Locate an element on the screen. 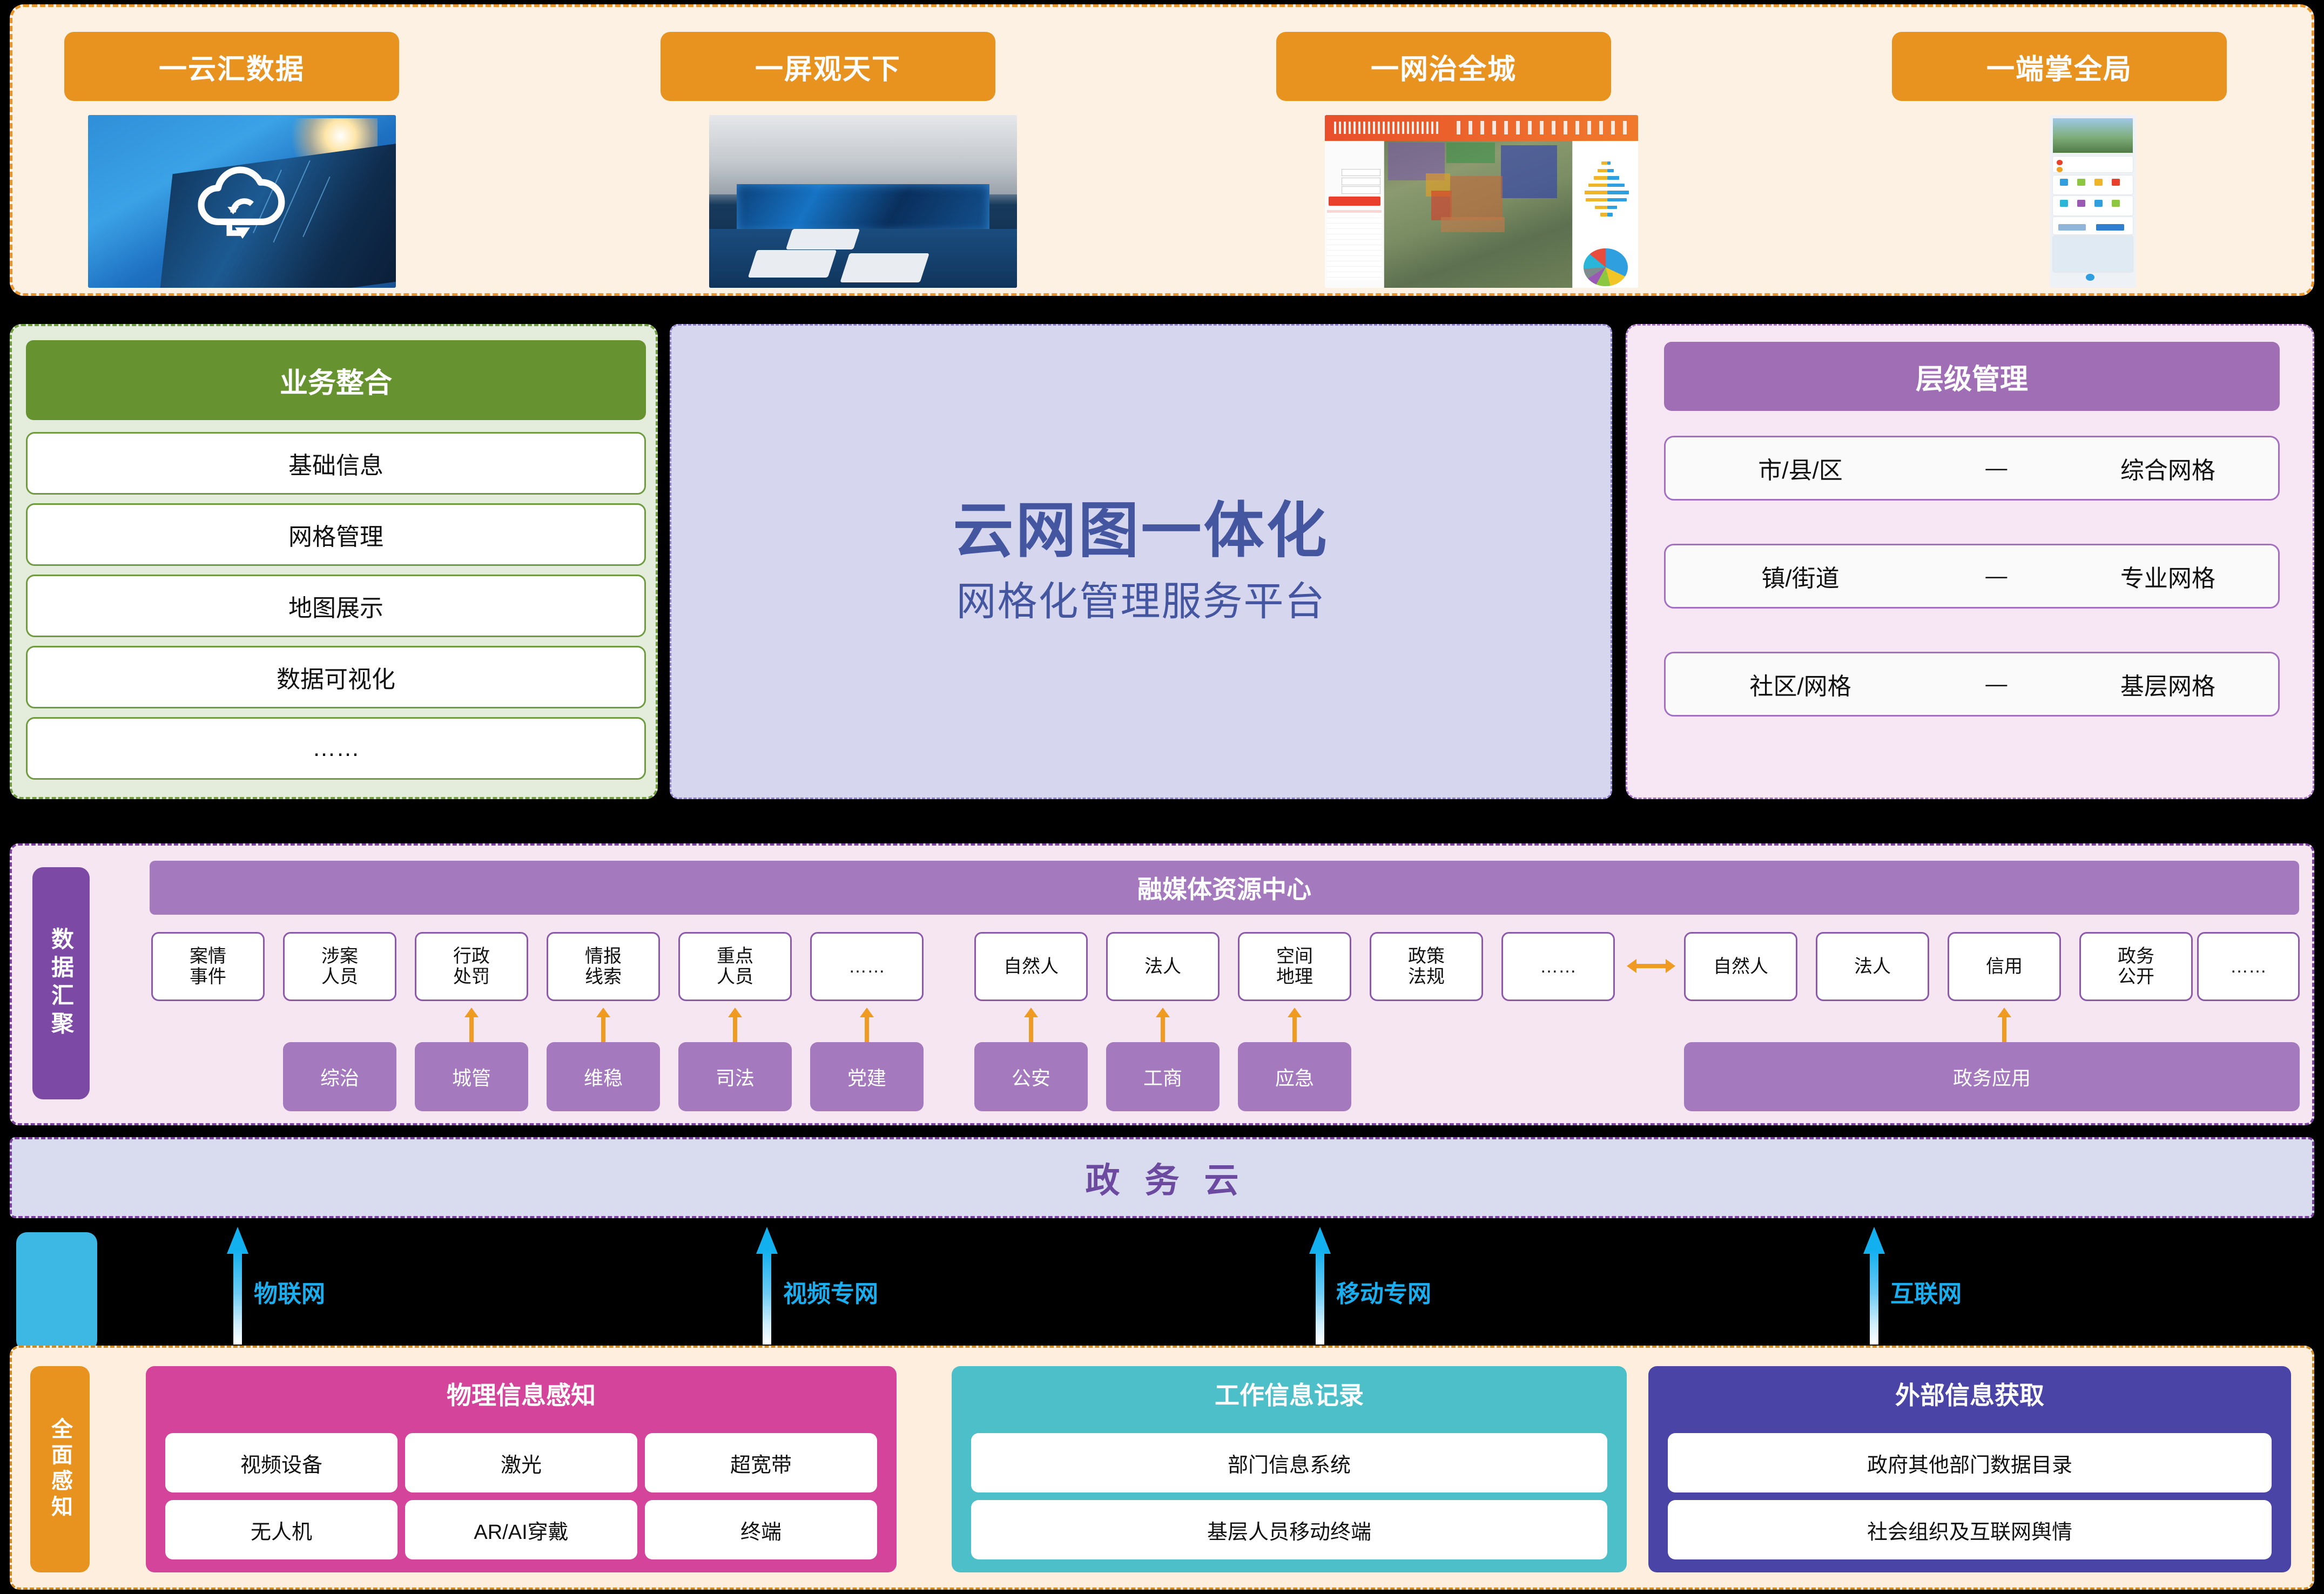 The image size is (2324, 1594). government-cloud-bar: 政务云 is located at coordinates (1162, 1177).